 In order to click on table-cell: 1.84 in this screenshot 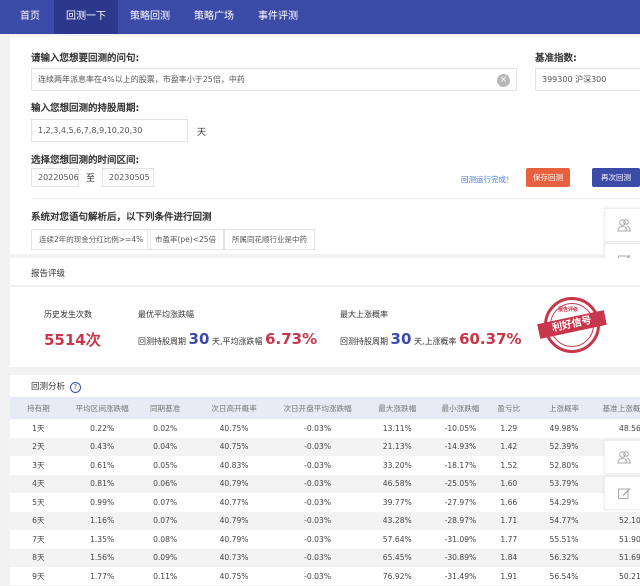, I will do `click(508, 558)`.